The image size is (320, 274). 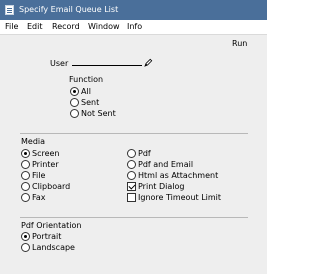 I want to click on ignore-timeout-checkbox, so click(x=131, y=197).